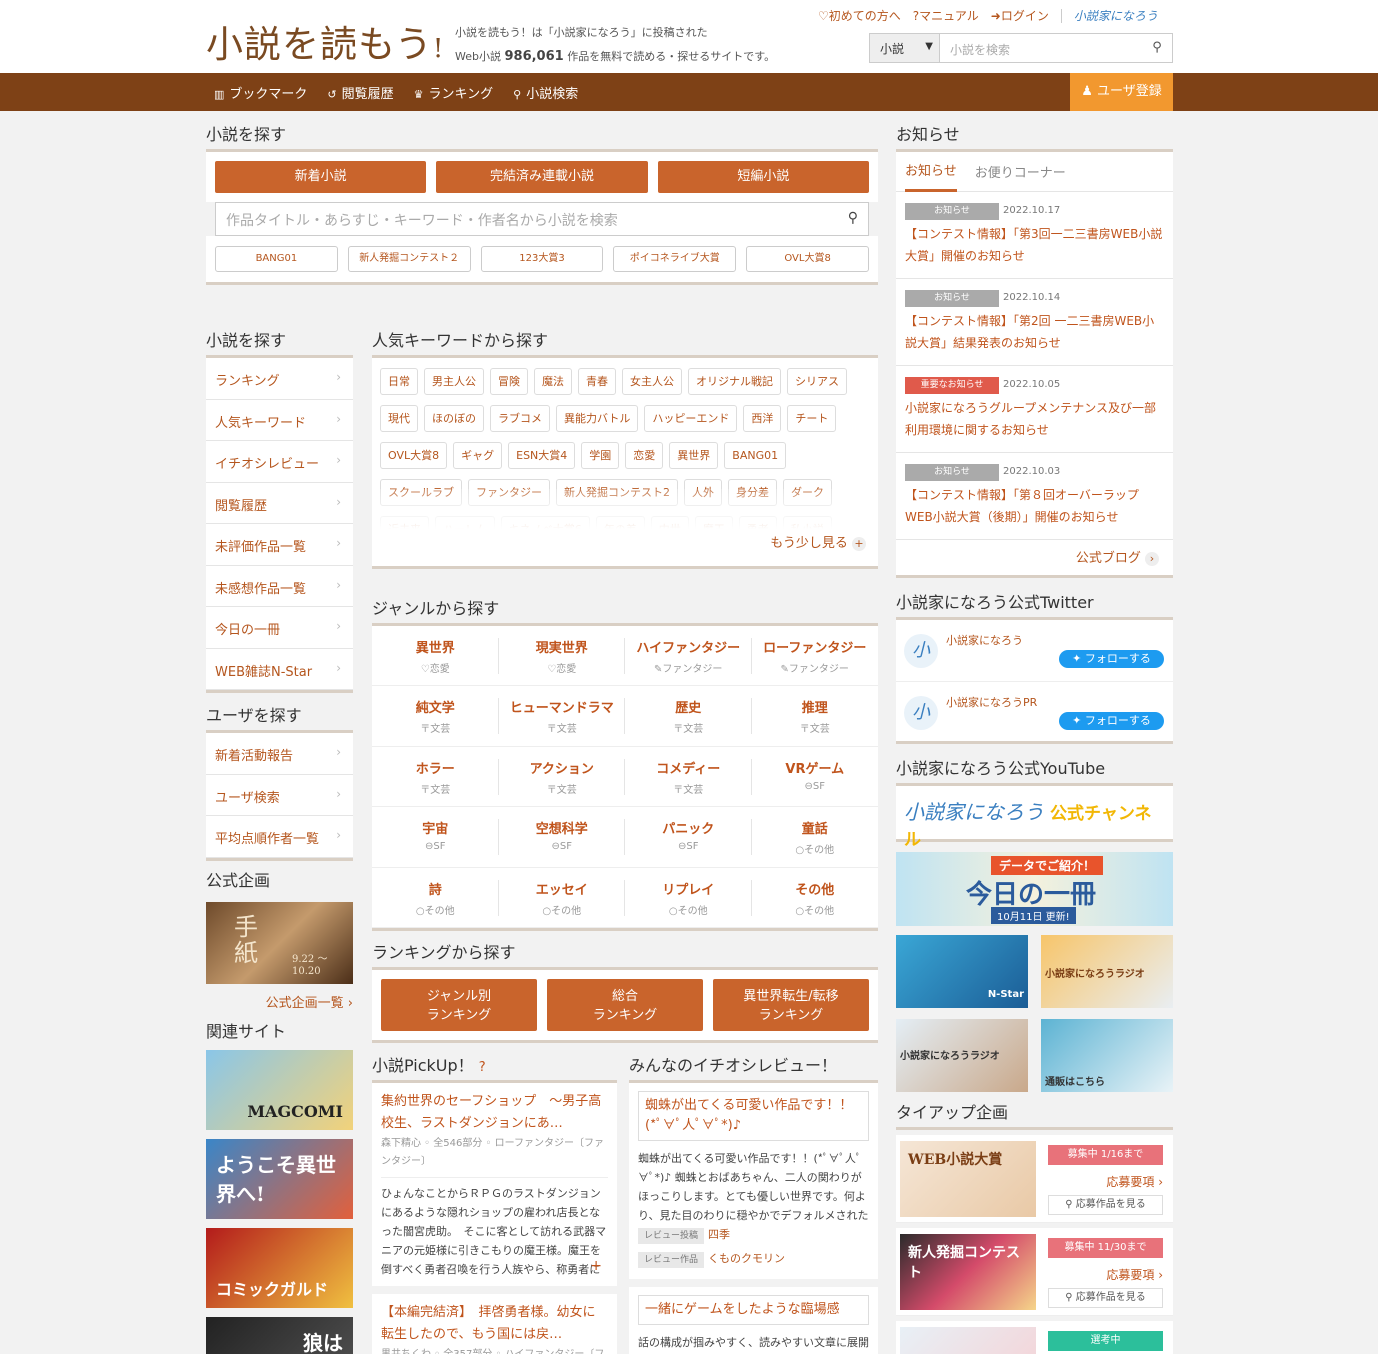 This screenshot has height=1354, width=1378. I want to click on keyword-tag: OVL大賞8, so click(414, 455).